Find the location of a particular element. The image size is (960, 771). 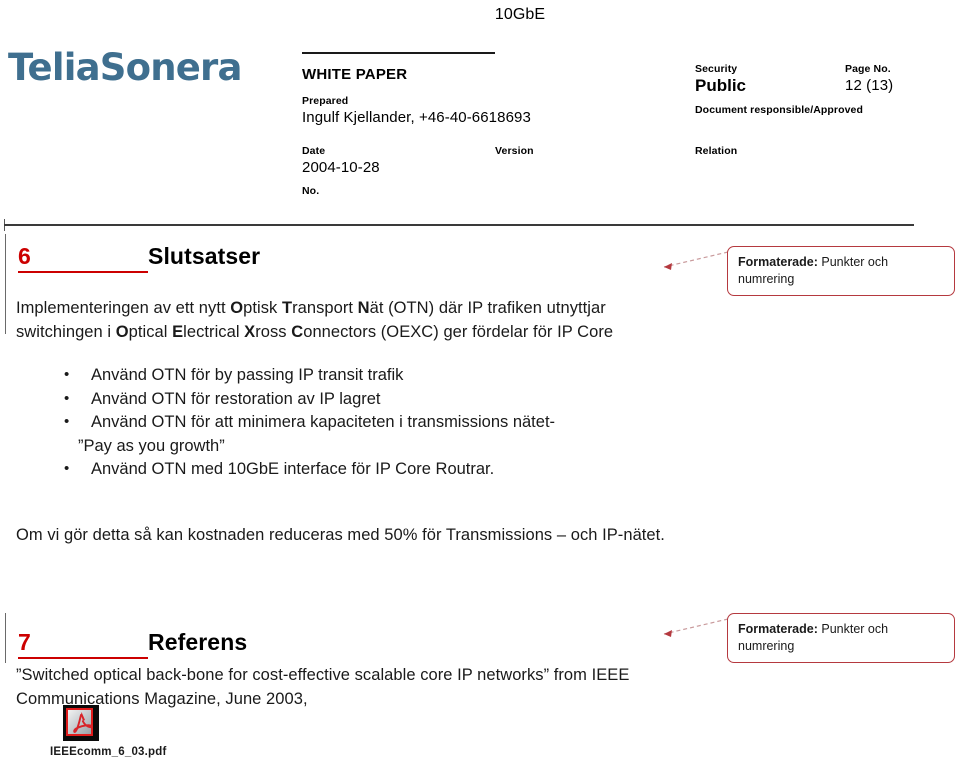

field-date-value: 2004-10-28 is located at coordinates (341, 167).